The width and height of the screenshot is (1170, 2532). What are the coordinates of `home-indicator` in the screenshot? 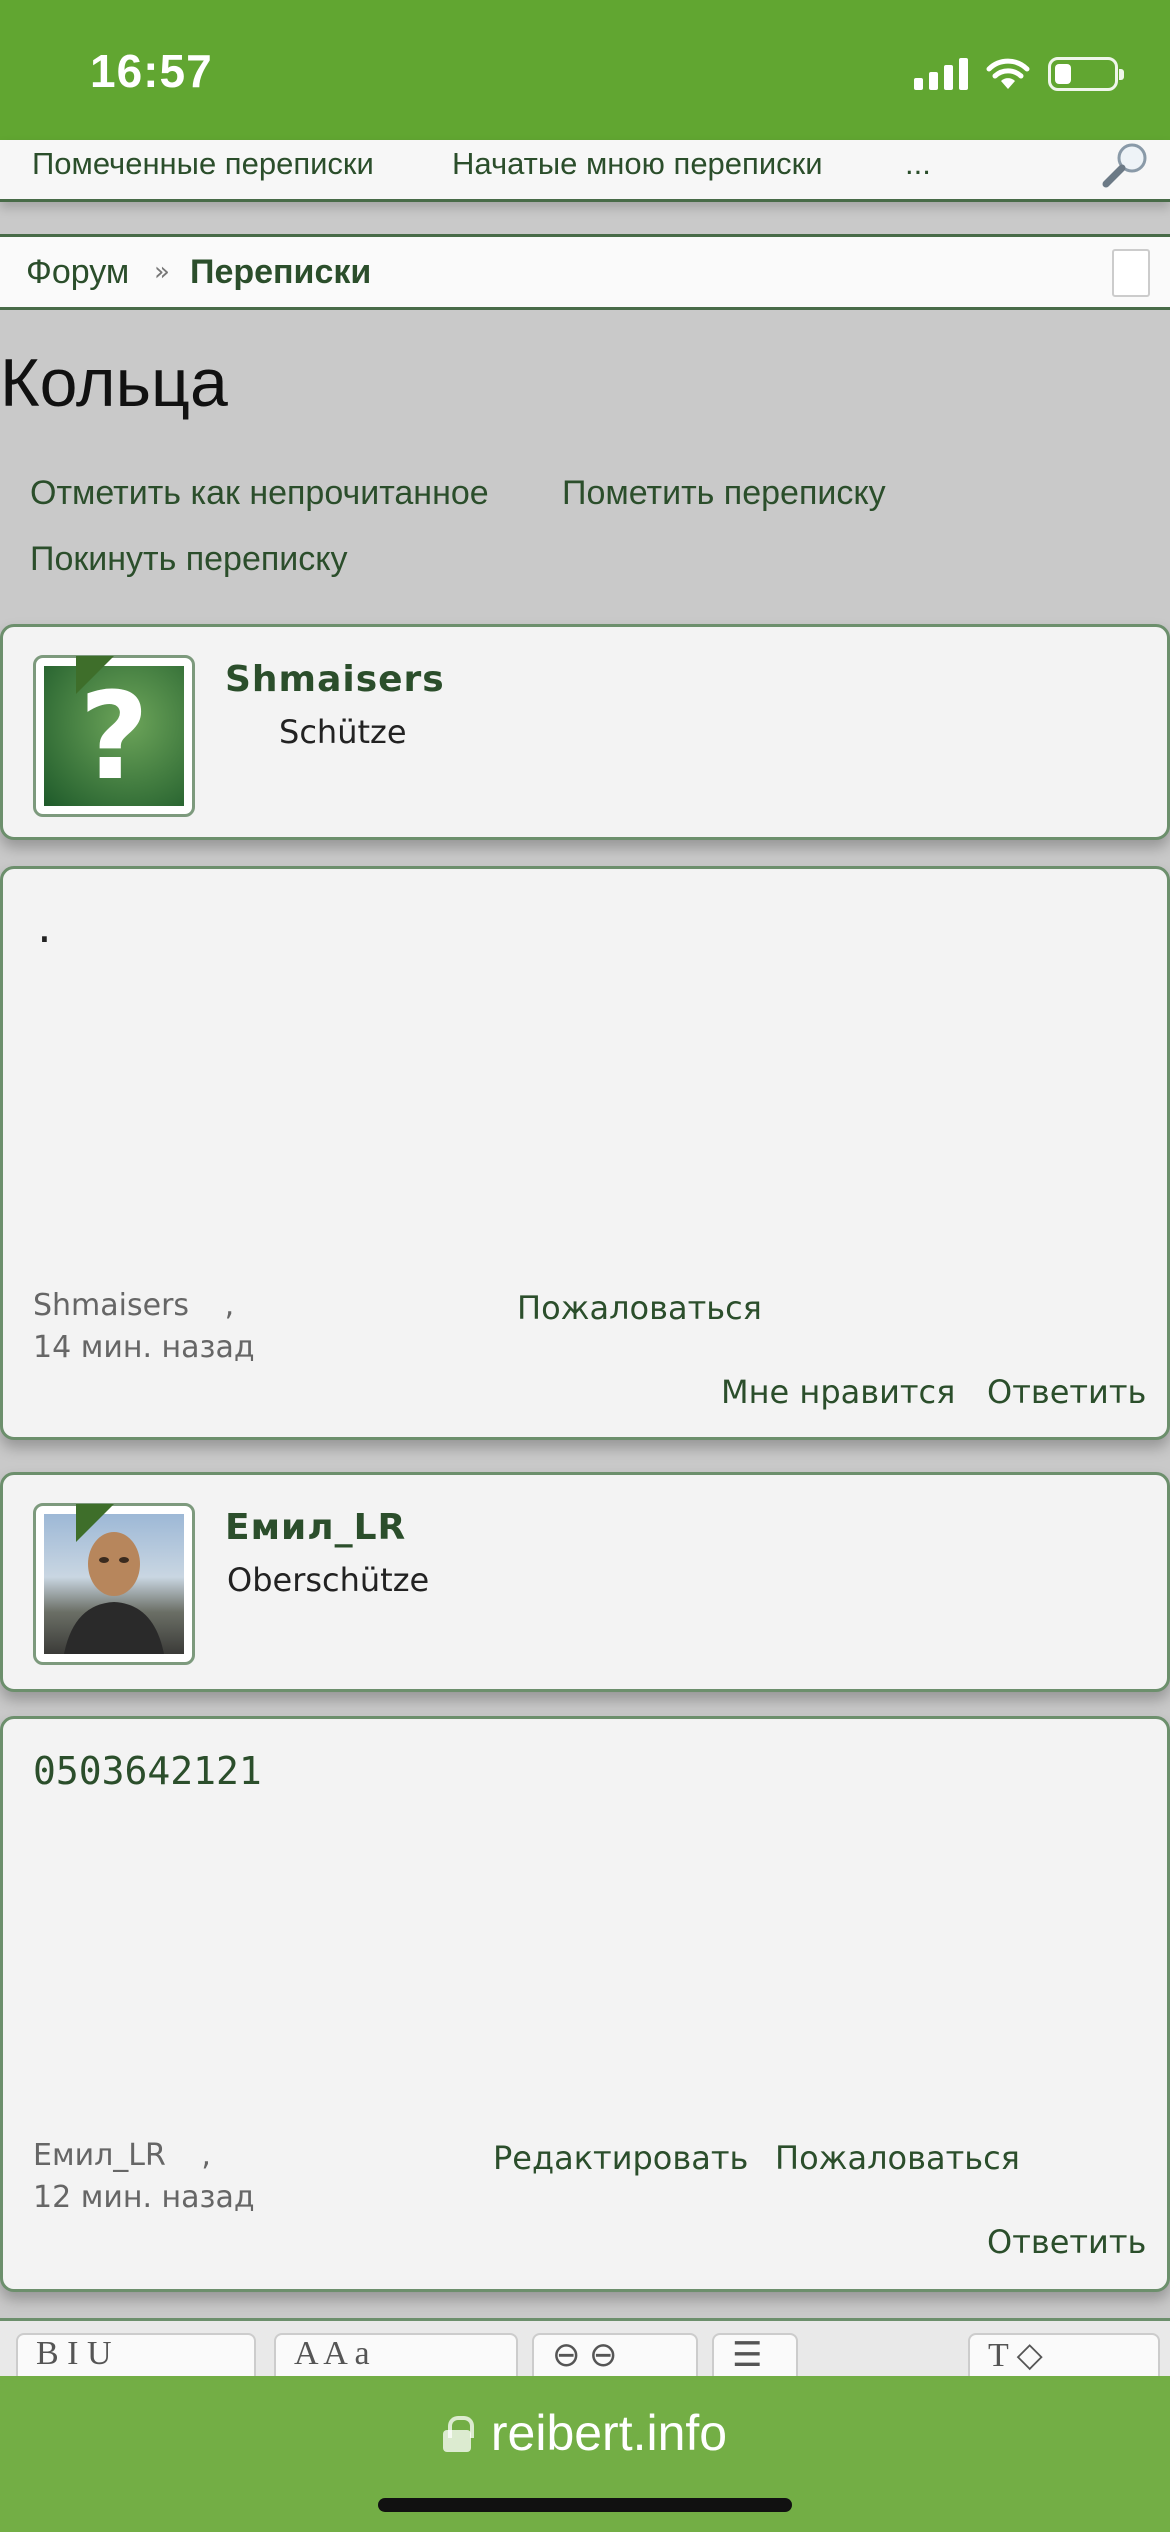 It's located at (585, 2505).